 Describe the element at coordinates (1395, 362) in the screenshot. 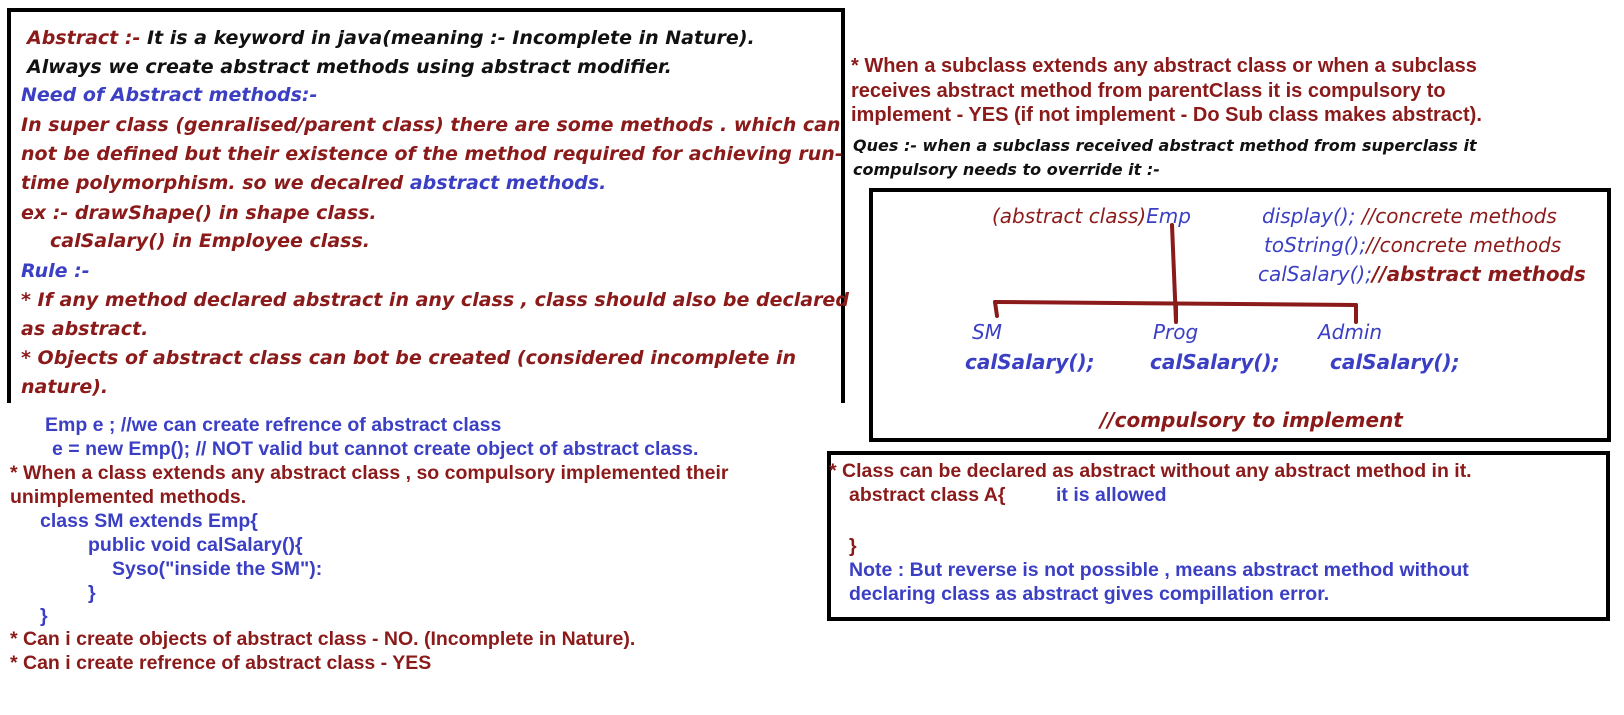

I see `child-admin-method: calSalary();` at that location.